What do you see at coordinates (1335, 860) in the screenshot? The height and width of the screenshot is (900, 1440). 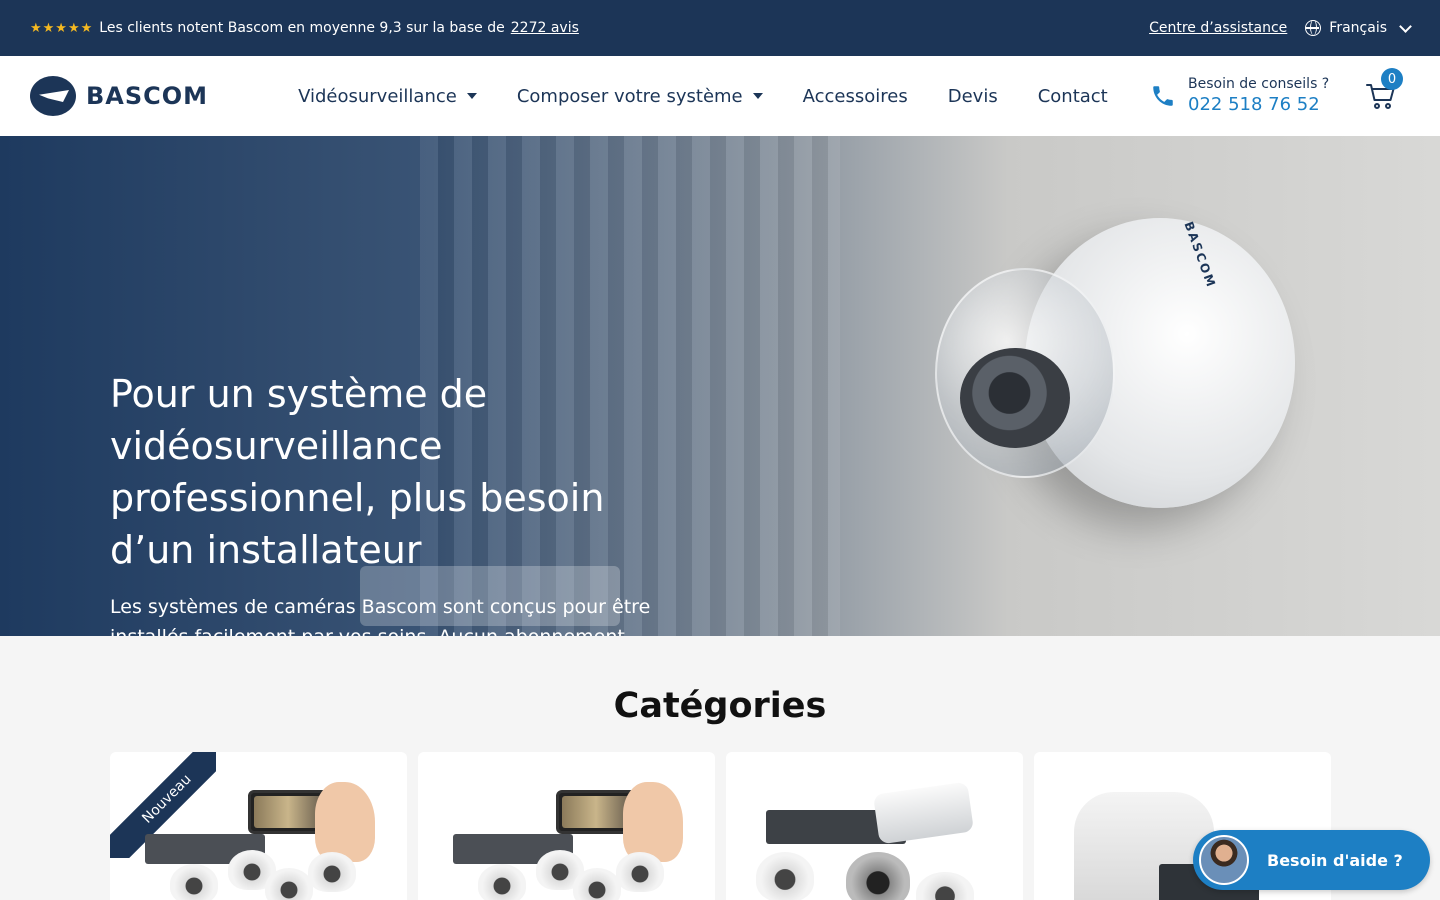 I see `help-chat-label: Besoin d'aide ?` at bounding box center [1335, 860].